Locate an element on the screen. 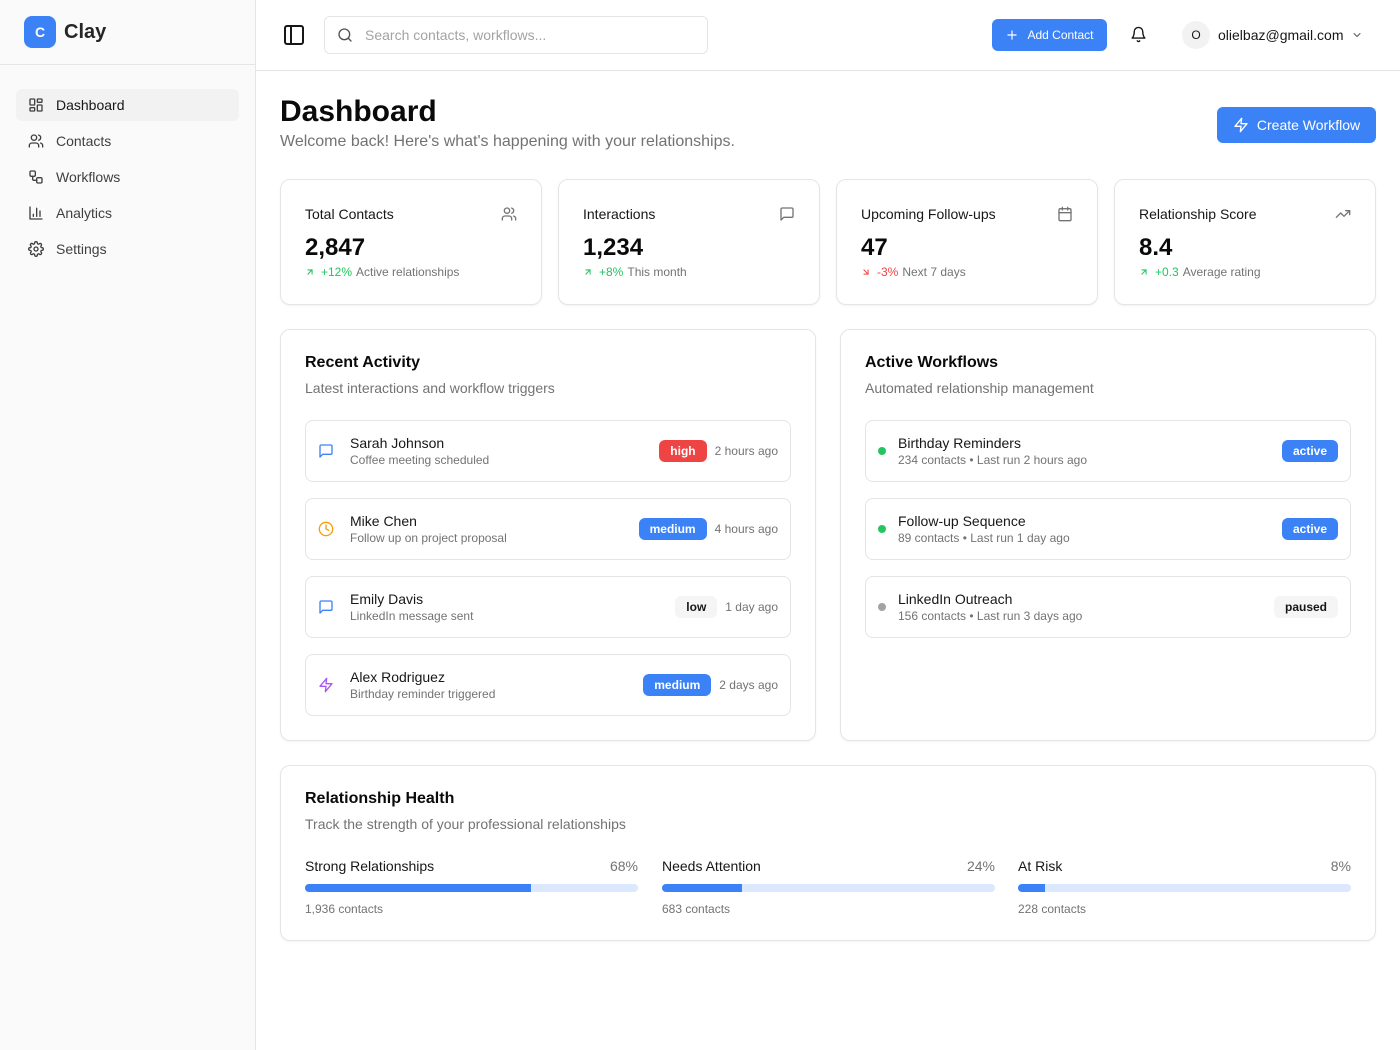 Image resolution: width=1400 pixels, height=1050 pixels. health-count: 1,936 contacts is located at coordinates (344, 909).